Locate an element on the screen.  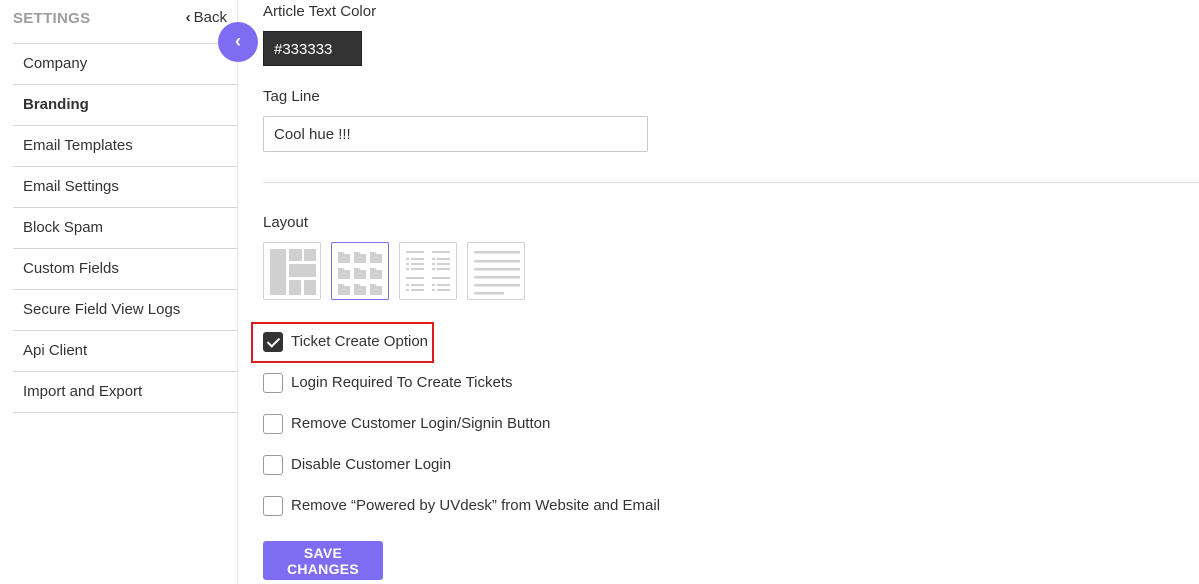
sidebar-item-block-spam: Block Spam is located at coordinates (125, 228).